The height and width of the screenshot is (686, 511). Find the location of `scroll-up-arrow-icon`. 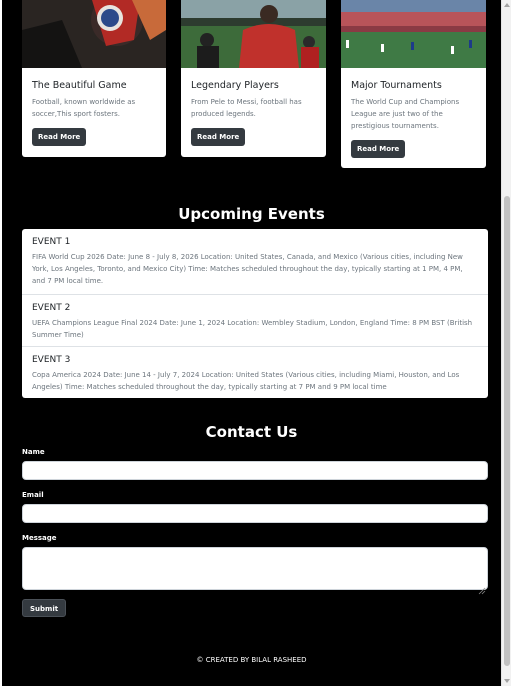

scroll-up-arrow-icon is located at coordinates (507, 5).